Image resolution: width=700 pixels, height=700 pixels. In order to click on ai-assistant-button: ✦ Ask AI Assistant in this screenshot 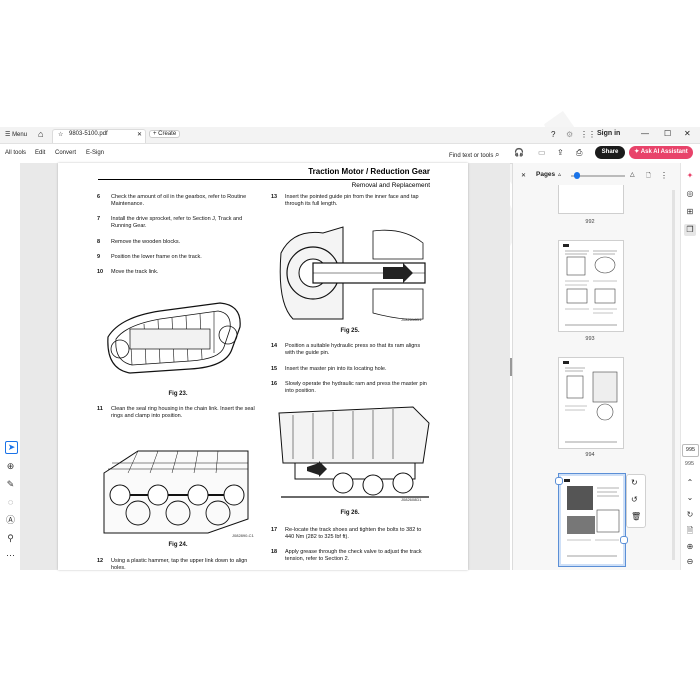, I will do `click(661, 152)`.